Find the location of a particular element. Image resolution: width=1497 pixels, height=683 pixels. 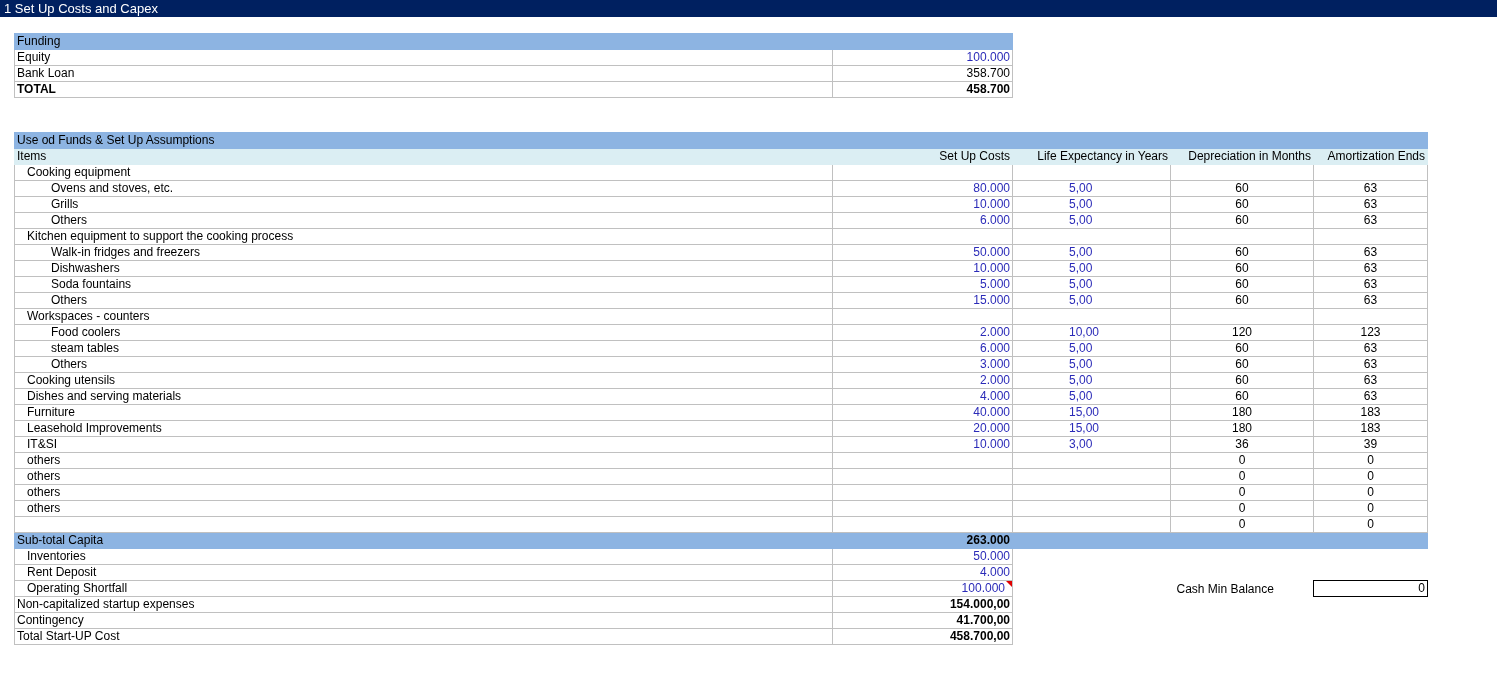

table-cell: 458.700 is located at coordinates (922, 89).